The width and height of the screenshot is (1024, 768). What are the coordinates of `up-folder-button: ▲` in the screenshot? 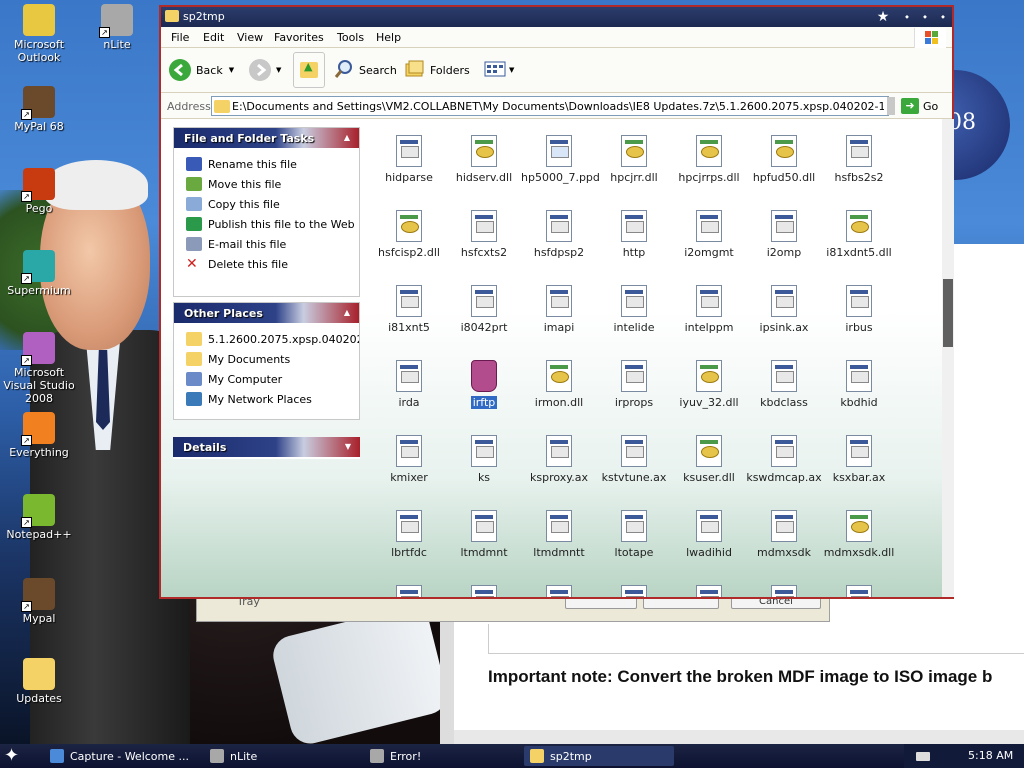 It's located at (309, 70).